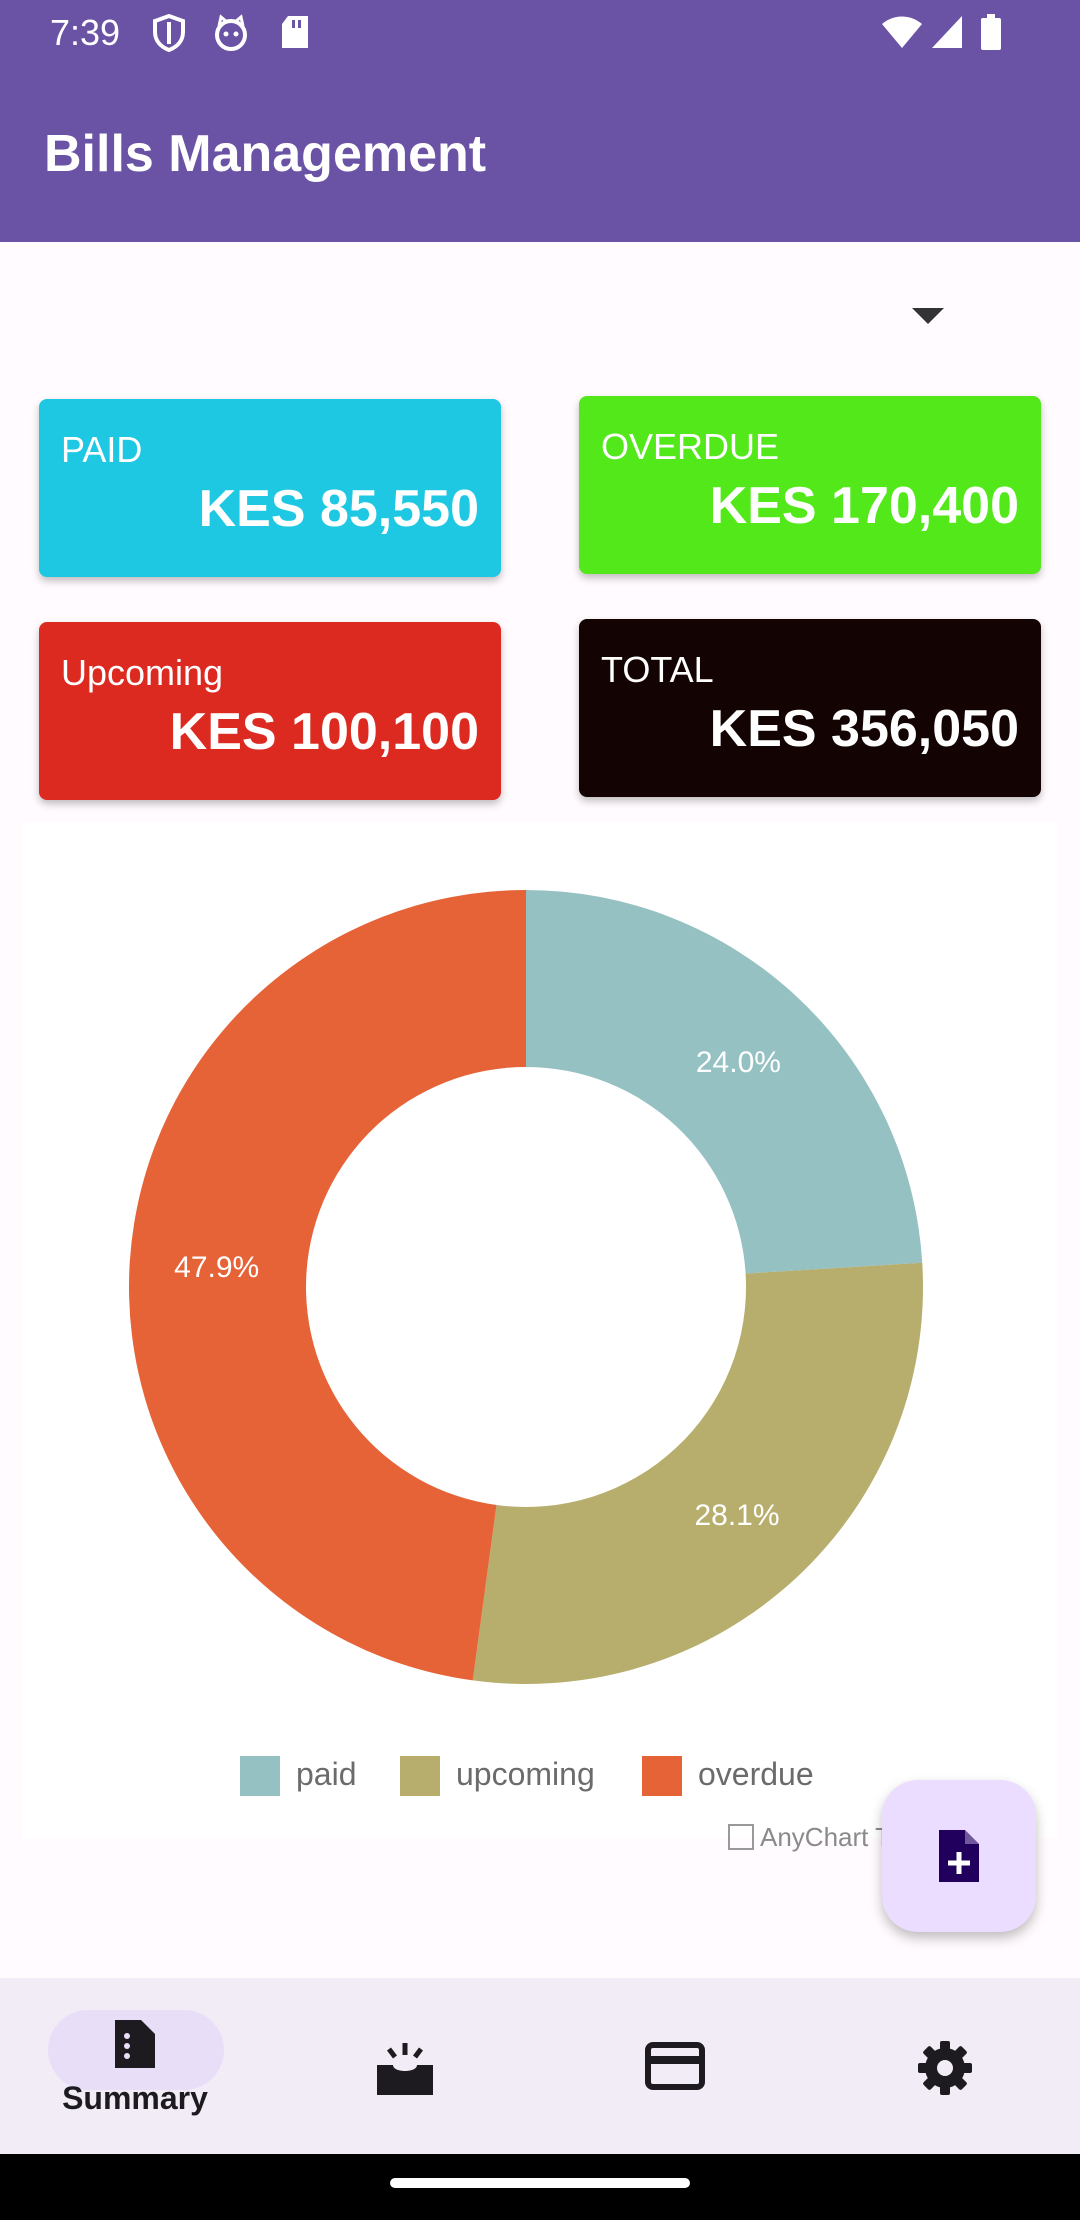  What do you see at coordinates (85, 32) in the screenshot?
I see `status-time: 7:39` at bounding box center [85, 32].